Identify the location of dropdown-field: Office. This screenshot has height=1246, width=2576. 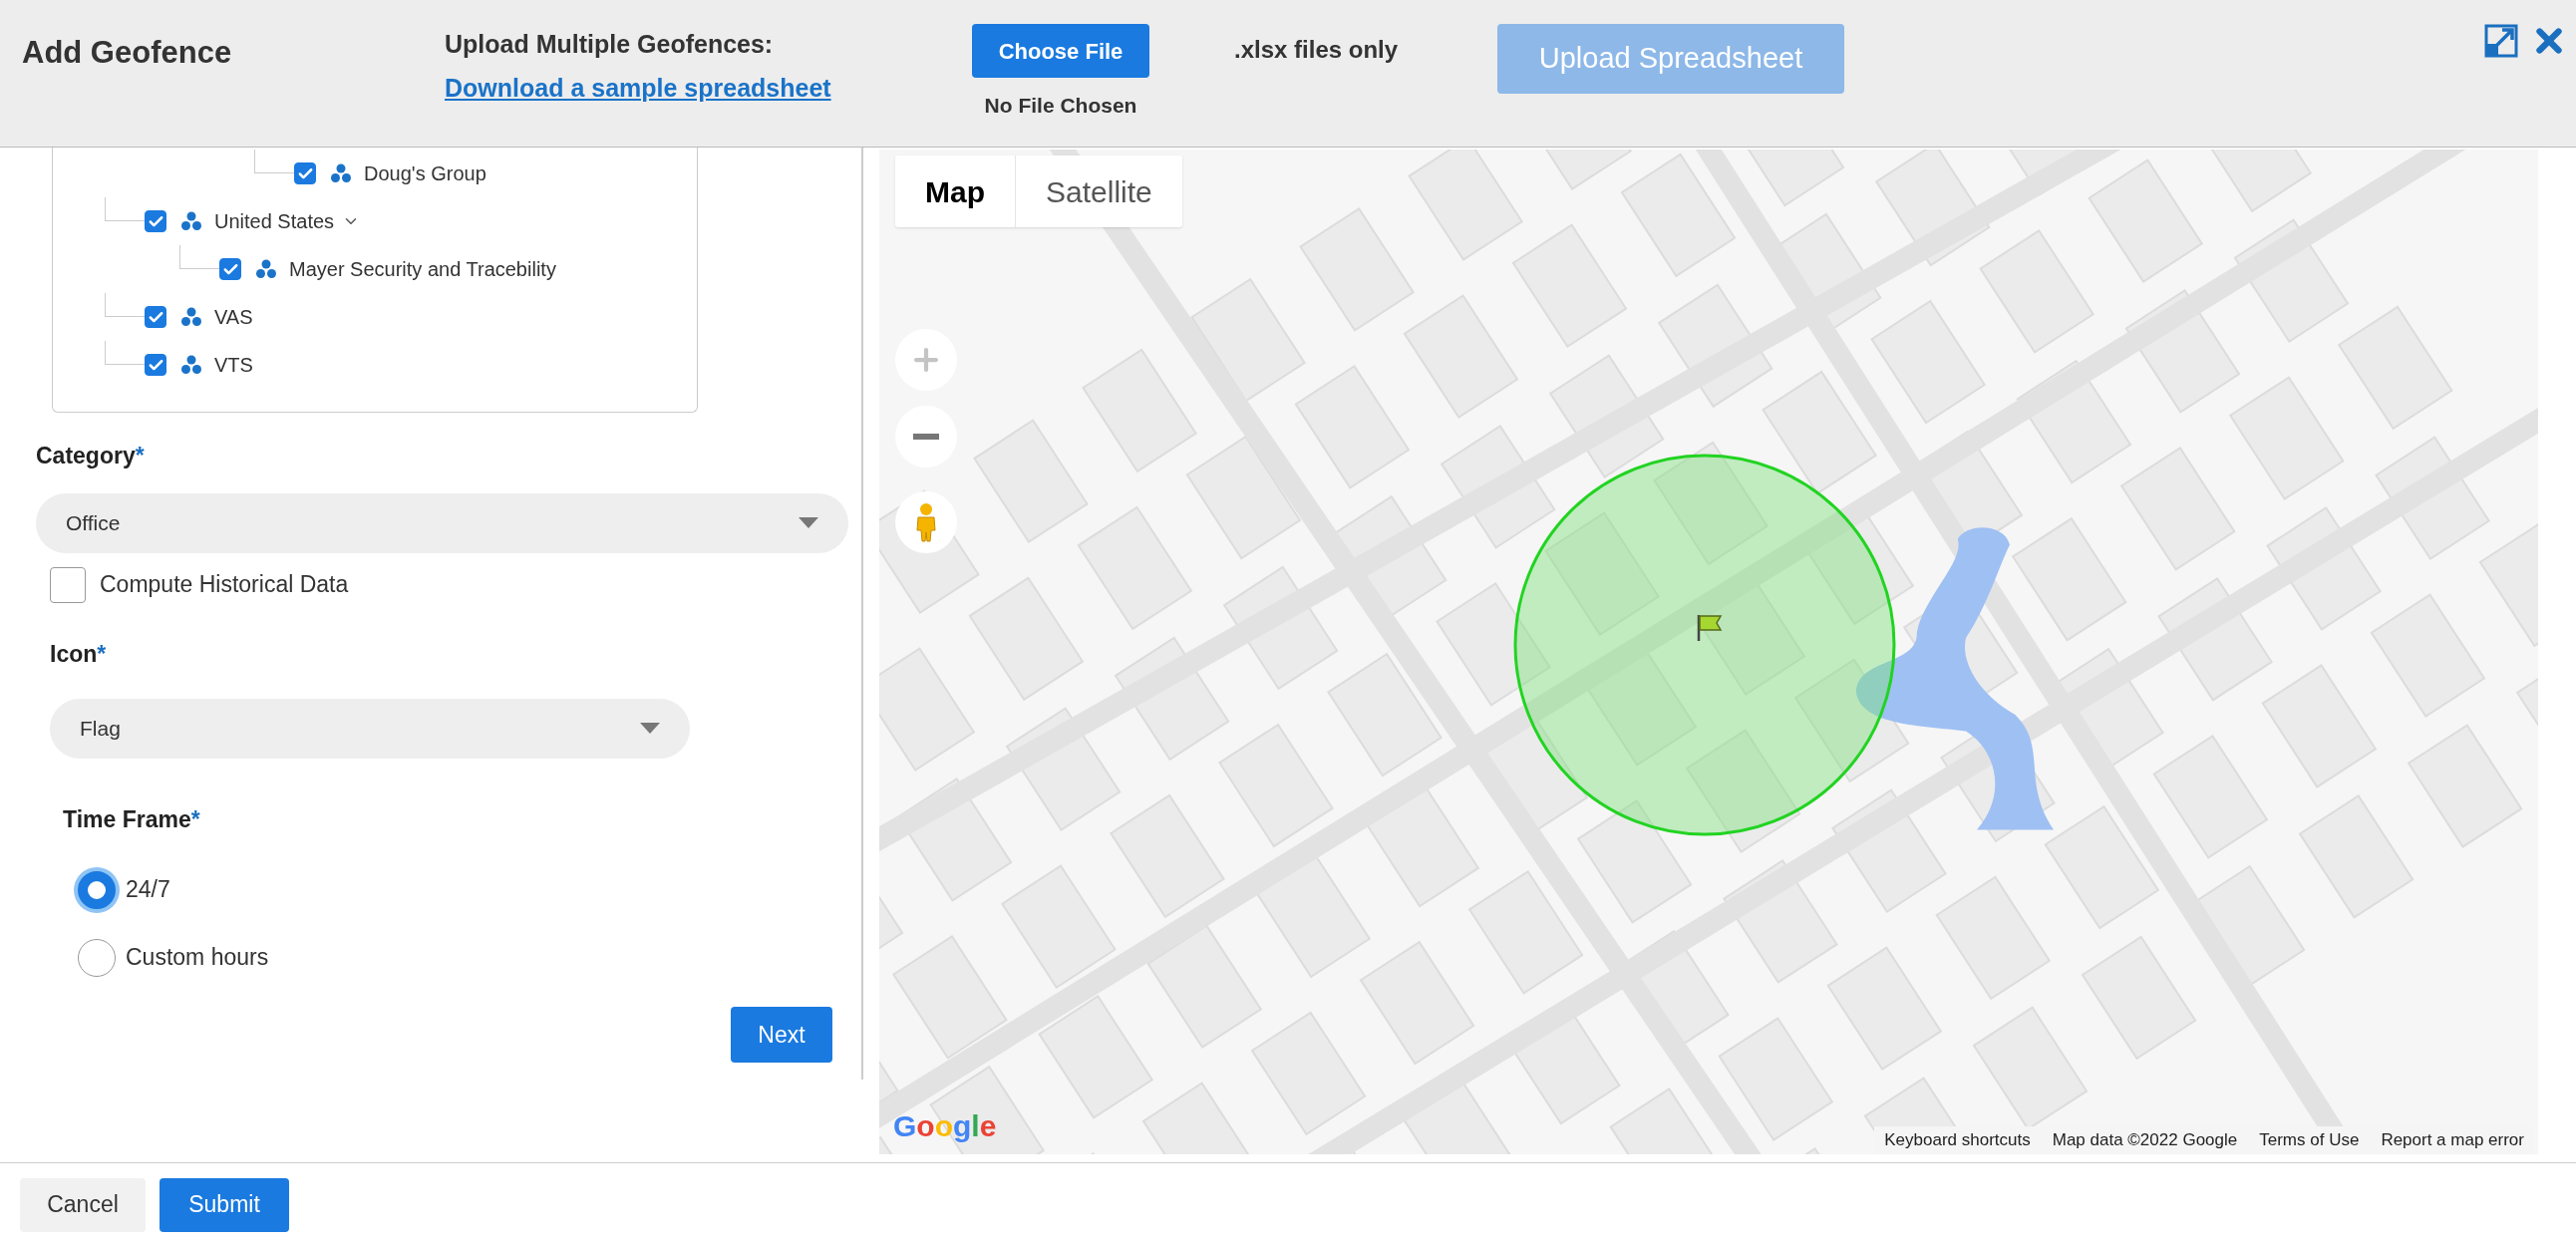
(442, 522).